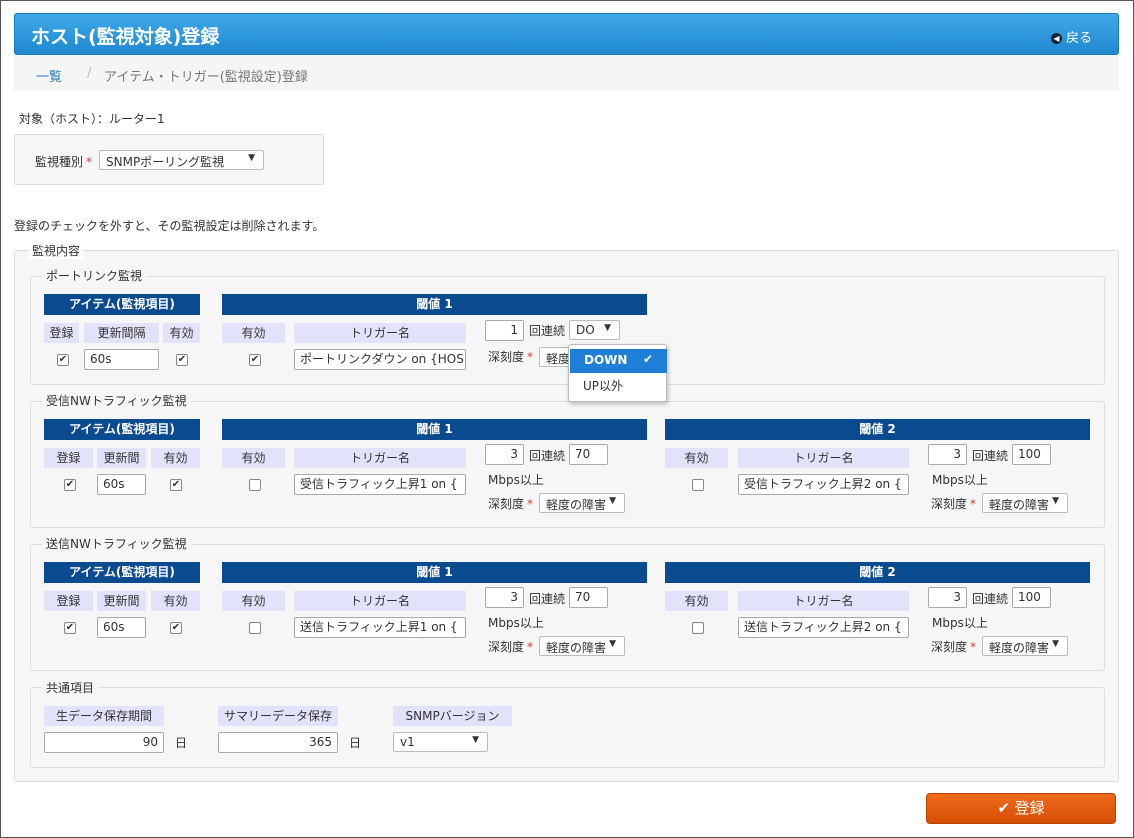 Image resolution: width=1134 pixels, height=838 pixels. Describe the element at coordinates (566, 73) in the screenshot. I see `breadcrumb: 一覧 / アイテム・トリガー(監視設定)登録` at that location.